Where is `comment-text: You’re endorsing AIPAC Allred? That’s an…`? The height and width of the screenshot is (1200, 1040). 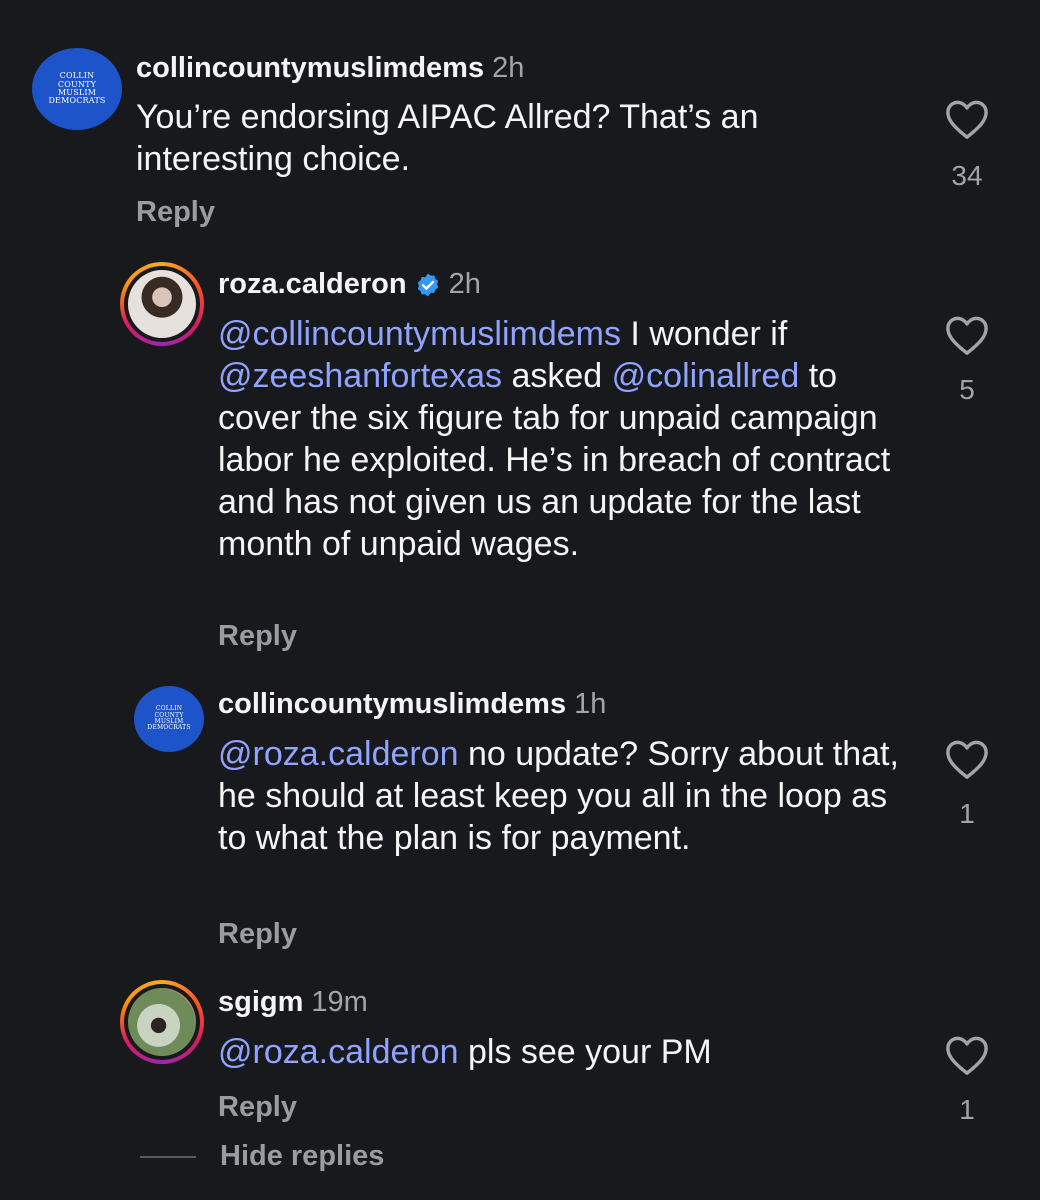
comment-text: You’re endorsing AIPAC Allred? That’s an… is located at coordinates (447, 138).